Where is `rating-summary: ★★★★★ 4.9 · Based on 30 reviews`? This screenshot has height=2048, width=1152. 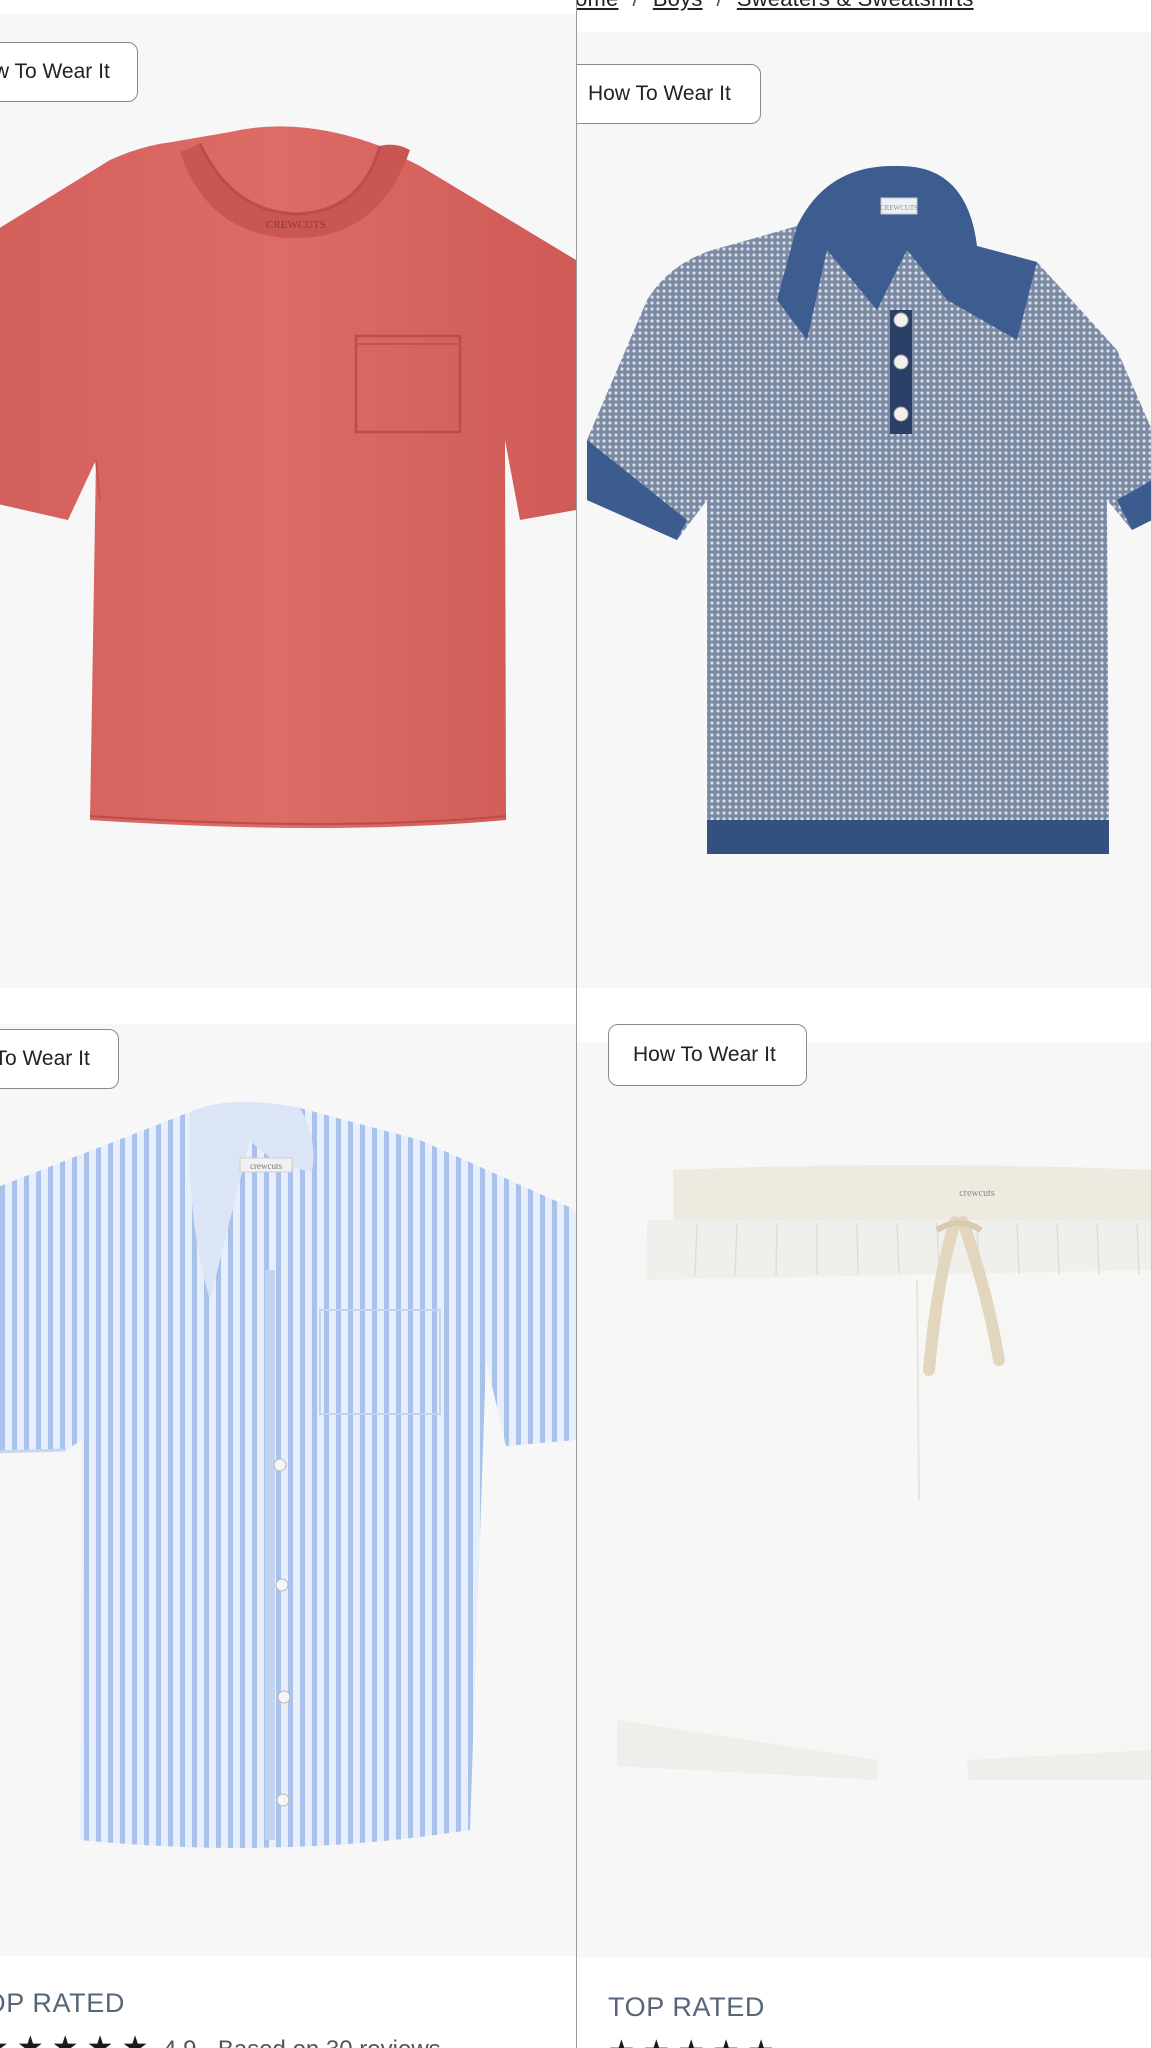
rating-summary: ★★★★★ 4.9 · Based on 30 reviews is located at coordinates (220, 2039).